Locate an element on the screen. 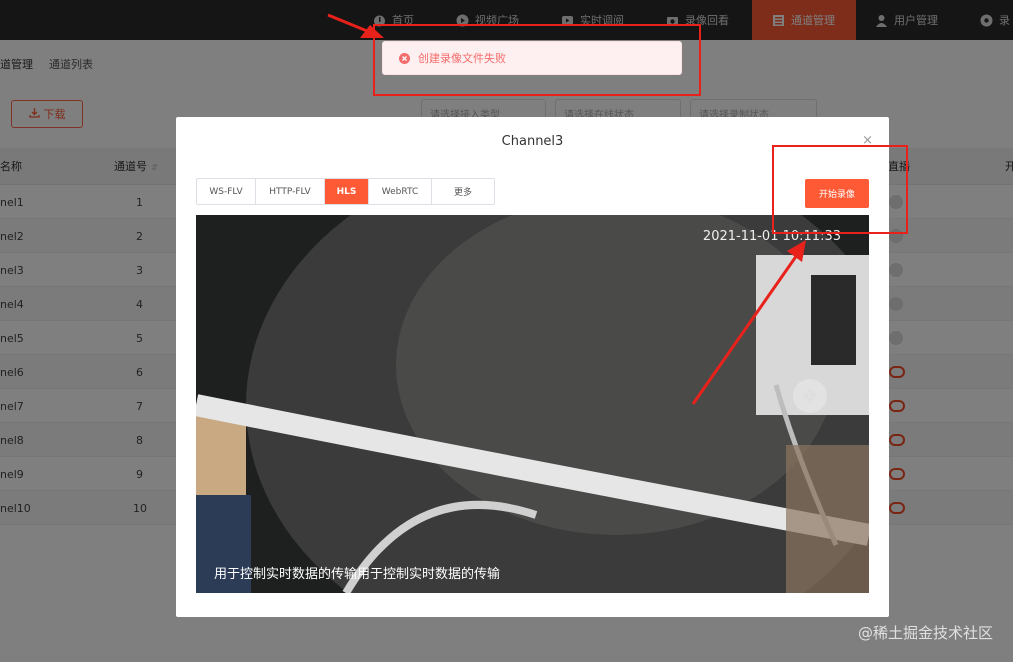  tab-ws-flv: WS-FLV is located at coordinates (226, 191).